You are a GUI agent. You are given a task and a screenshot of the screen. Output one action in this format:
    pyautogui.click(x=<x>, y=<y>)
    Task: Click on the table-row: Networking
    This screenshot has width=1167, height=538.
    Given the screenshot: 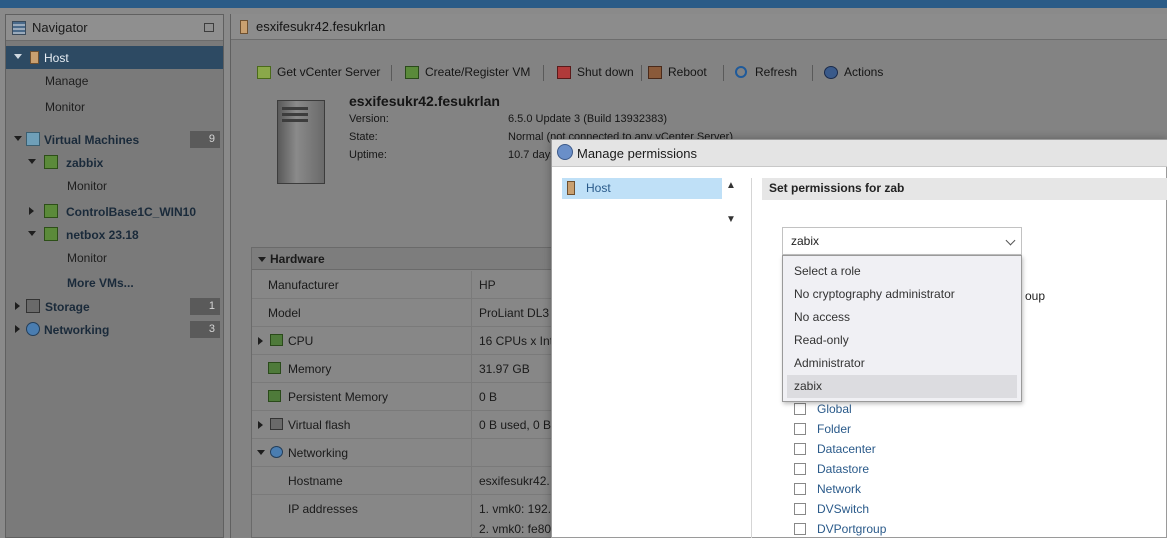 What is the action you would take?
    pyautogui.click(x=412, y=453)
    